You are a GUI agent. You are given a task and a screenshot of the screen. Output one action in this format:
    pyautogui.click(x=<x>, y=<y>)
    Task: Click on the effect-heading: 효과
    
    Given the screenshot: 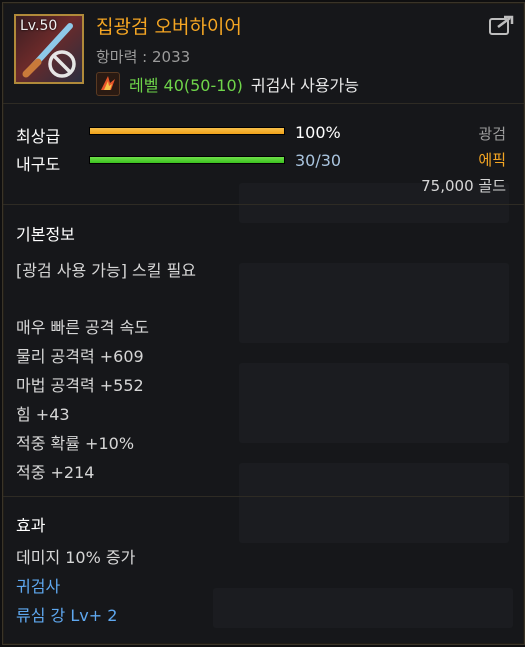 What is the action you would take?
    pyautogui.click(x=31, y=525)
    